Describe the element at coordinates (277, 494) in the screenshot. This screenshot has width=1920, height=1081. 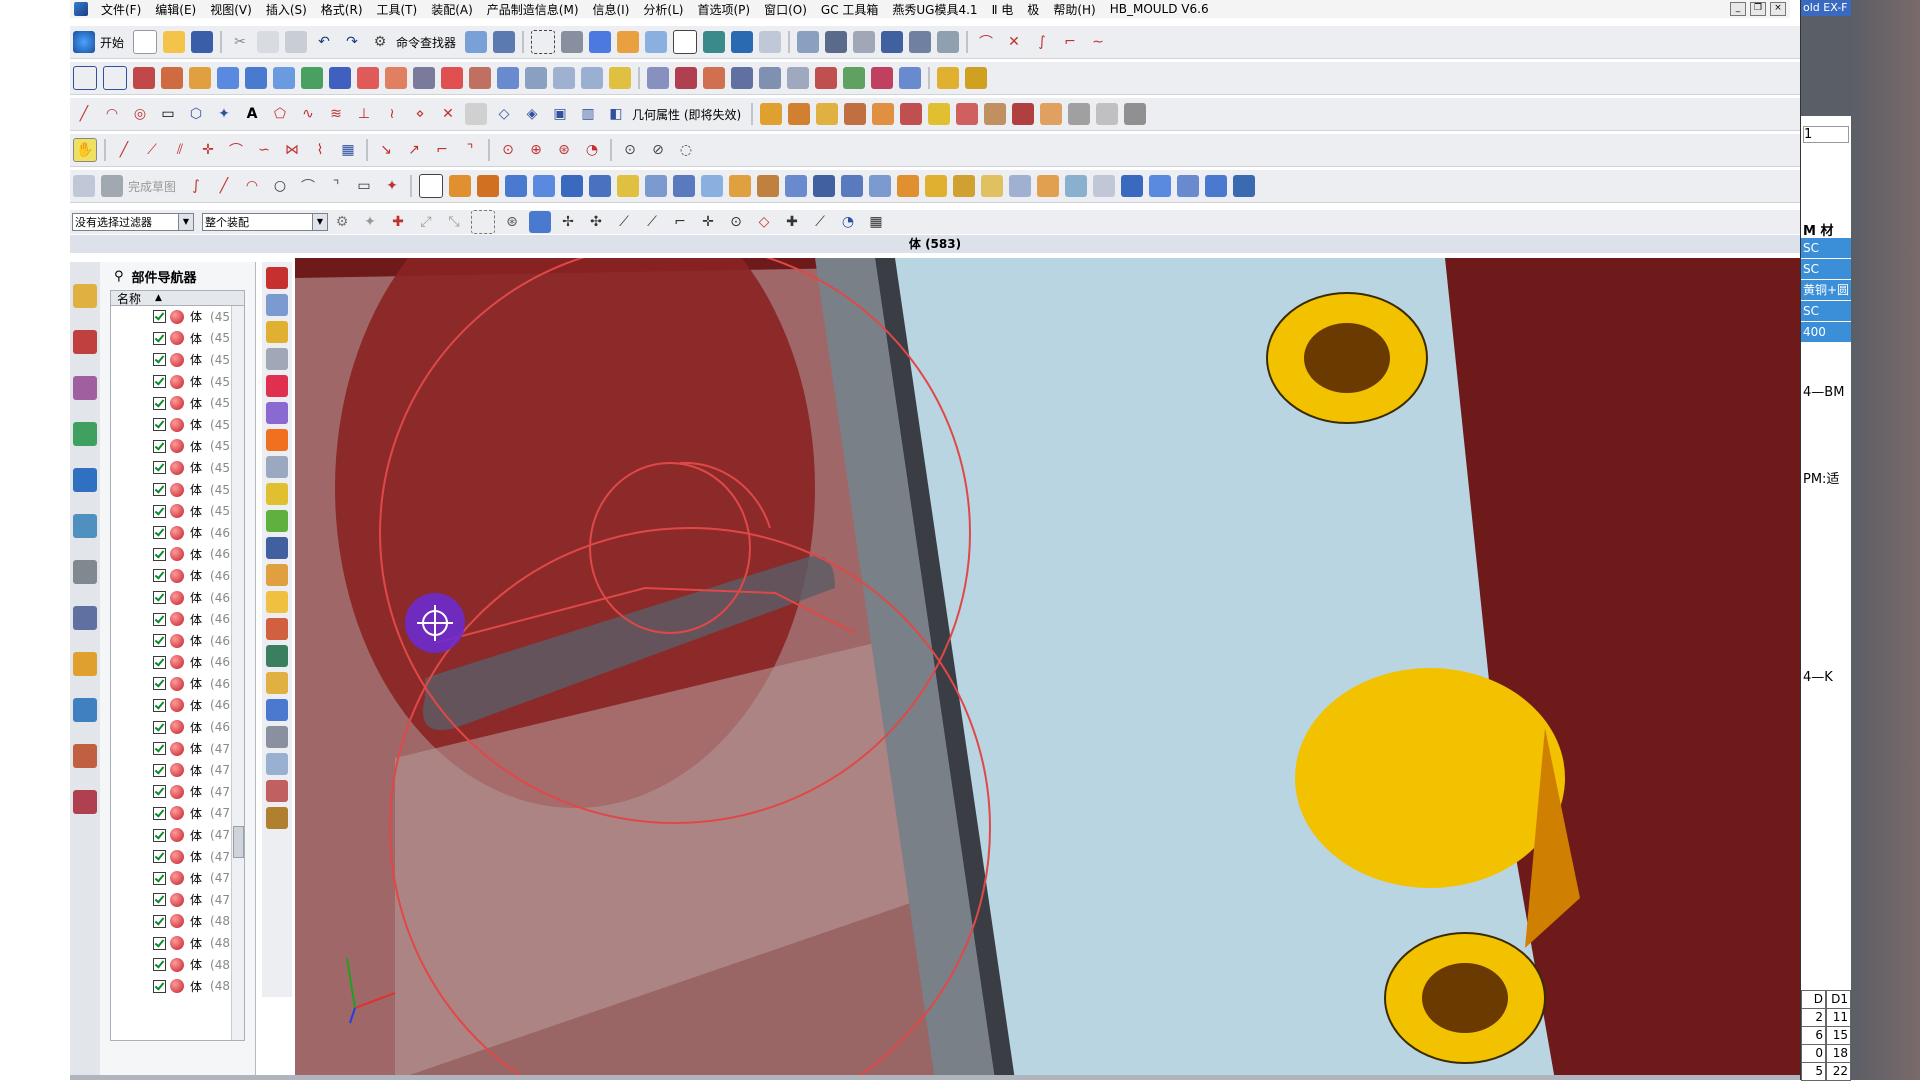
I see `wave-linker-icon` at that location.